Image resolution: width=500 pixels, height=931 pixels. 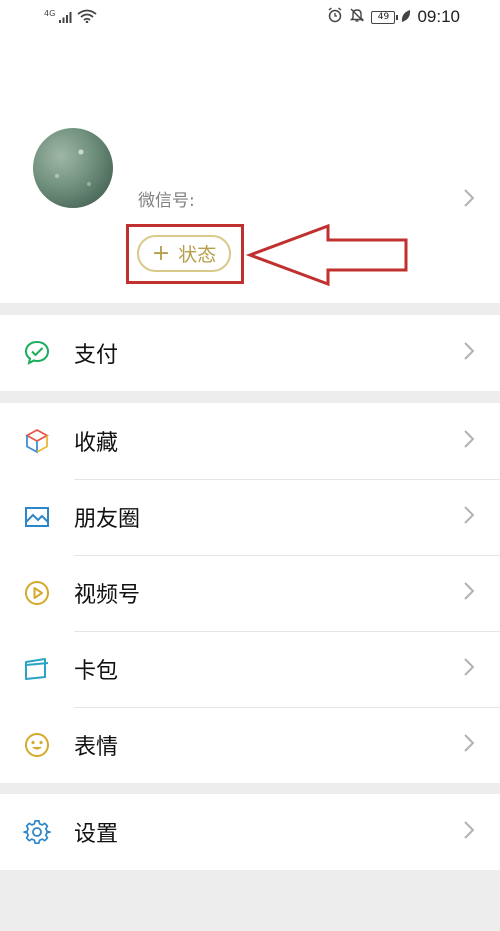 What do you see at coordinates (37, 832) in the screenshot?
I see `gear-icon` at bounding box center [37, 832].